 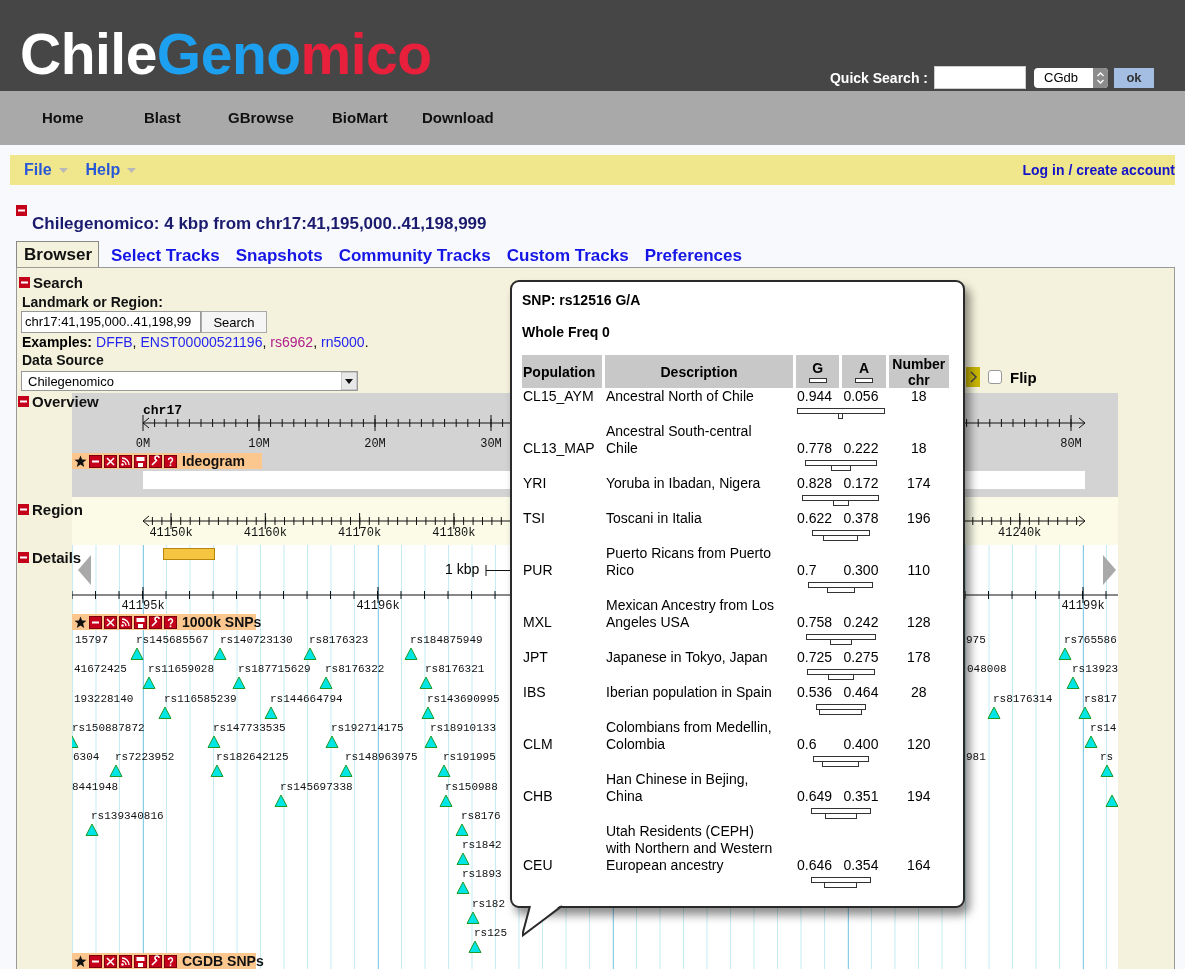 What do you see at coordinates (482, 845) in the screenshot?
I see `snp-label: rs1842` at bounding box center [482, 845].